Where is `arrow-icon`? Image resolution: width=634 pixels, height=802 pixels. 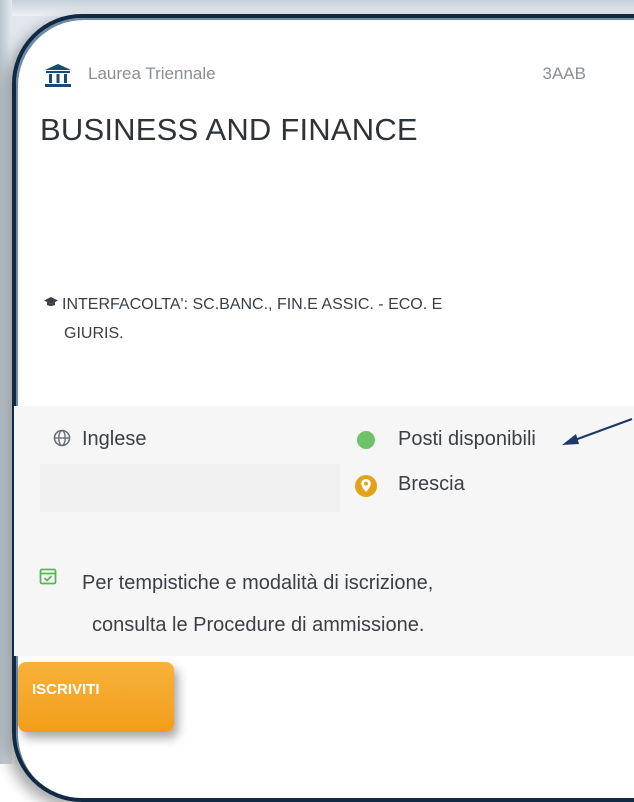 arrow-icon is located at coordinates (597, 432).